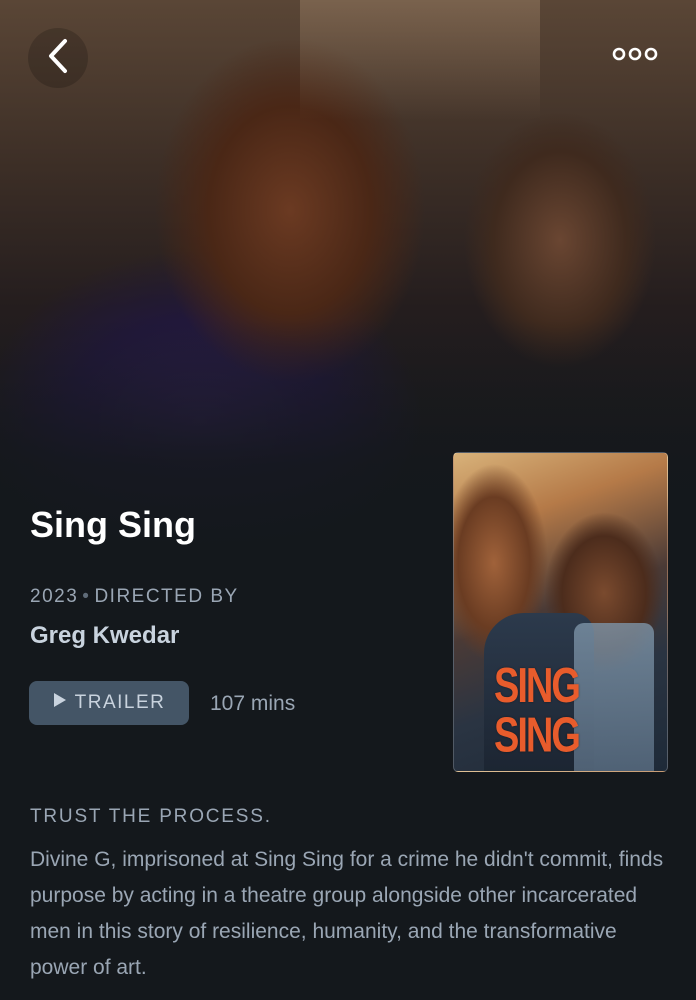  Describe the element at coordinates (253, 703) in the screenshot. I see `runtime: 107 mins` at that location.